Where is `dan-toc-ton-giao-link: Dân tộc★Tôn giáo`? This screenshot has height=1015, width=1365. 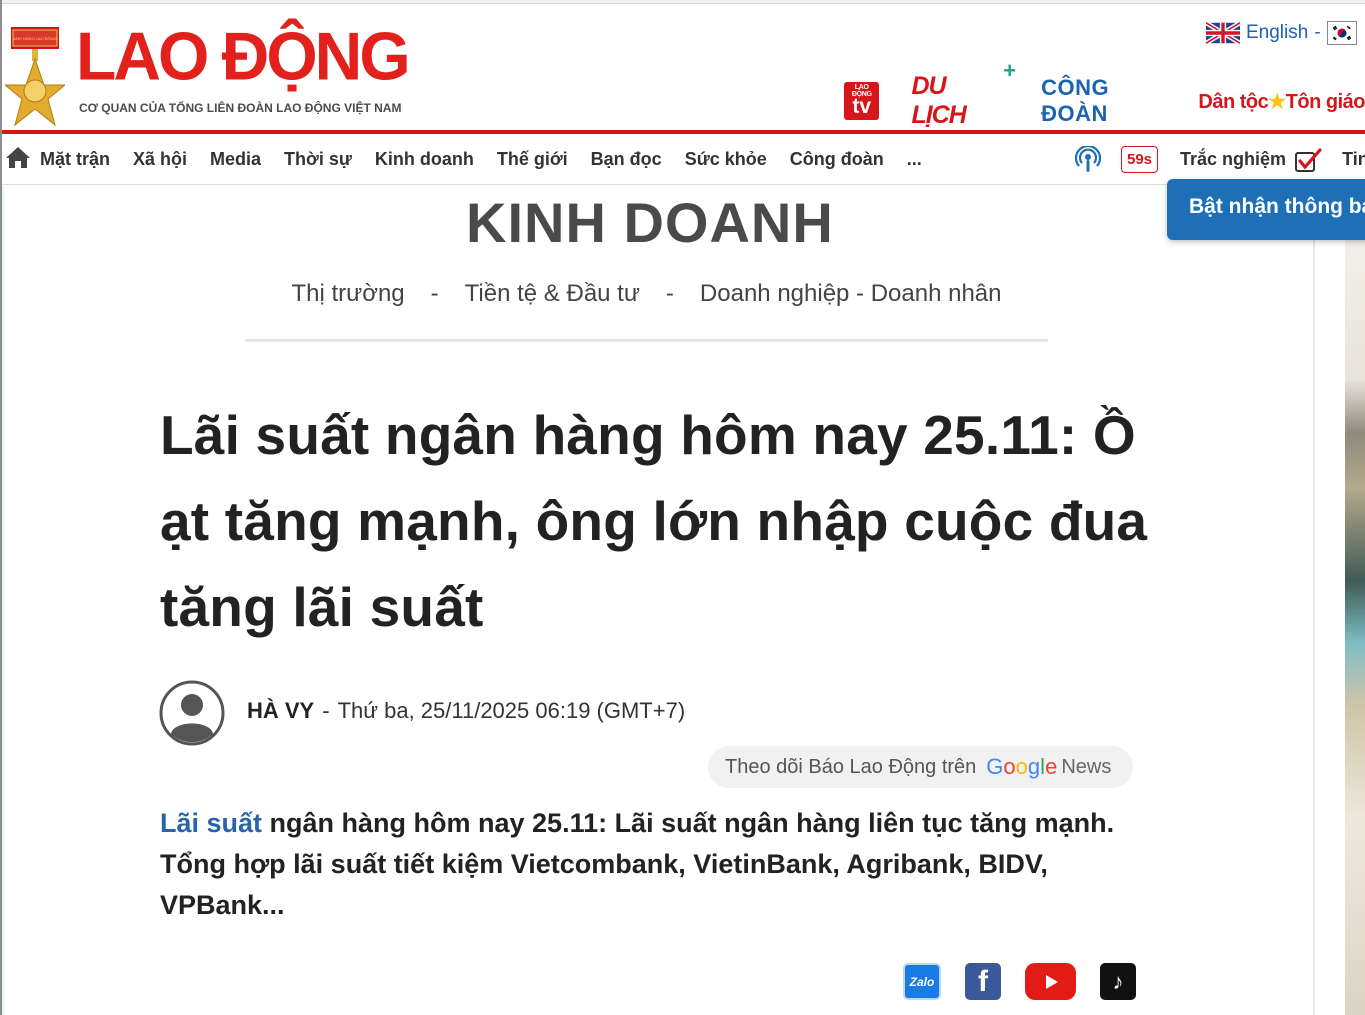 dan-toc-ton-giao-link: Dân tộc★Tôn giáo is located at coordinates (1281, 101).